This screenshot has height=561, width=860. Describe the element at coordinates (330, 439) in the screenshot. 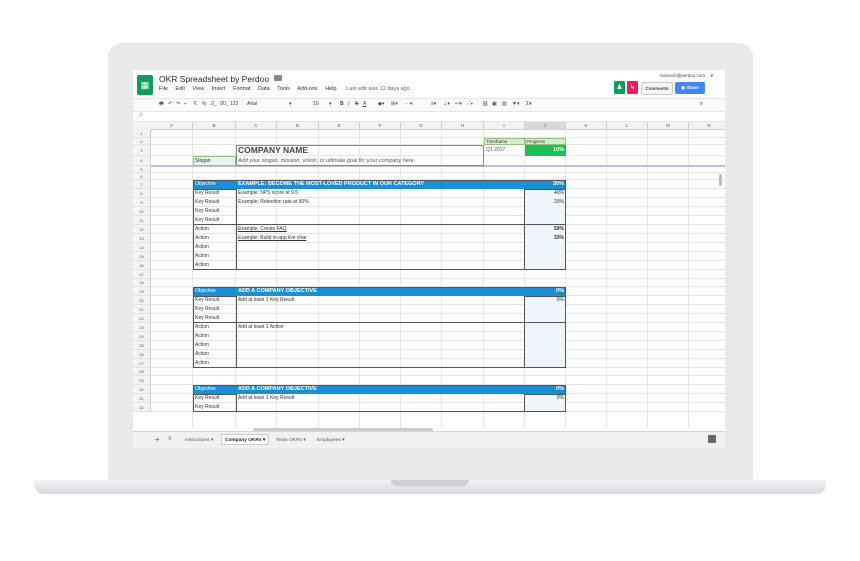

I see `tab-employees: Employees ▾` at that location.